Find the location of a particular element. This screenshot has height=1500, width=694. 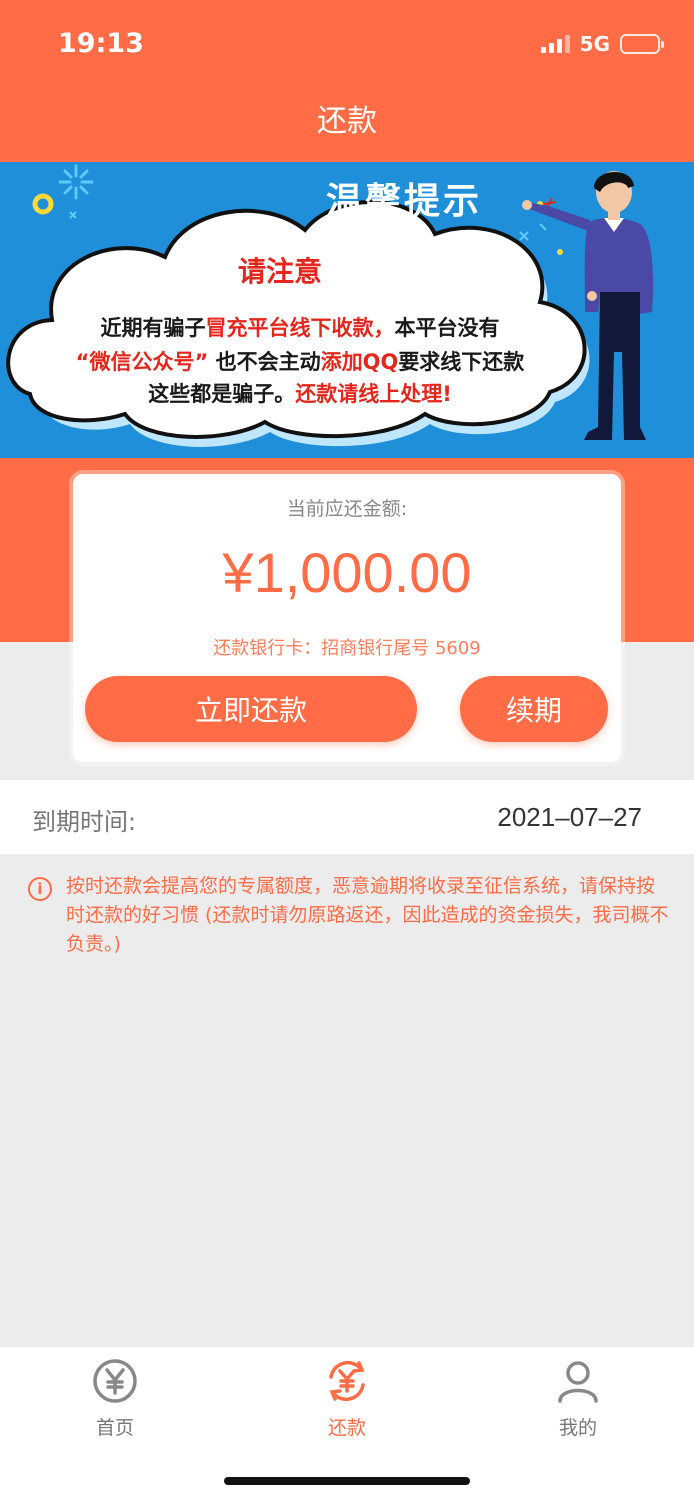

status-time: 19:13 is located at coordinates (101, 43).